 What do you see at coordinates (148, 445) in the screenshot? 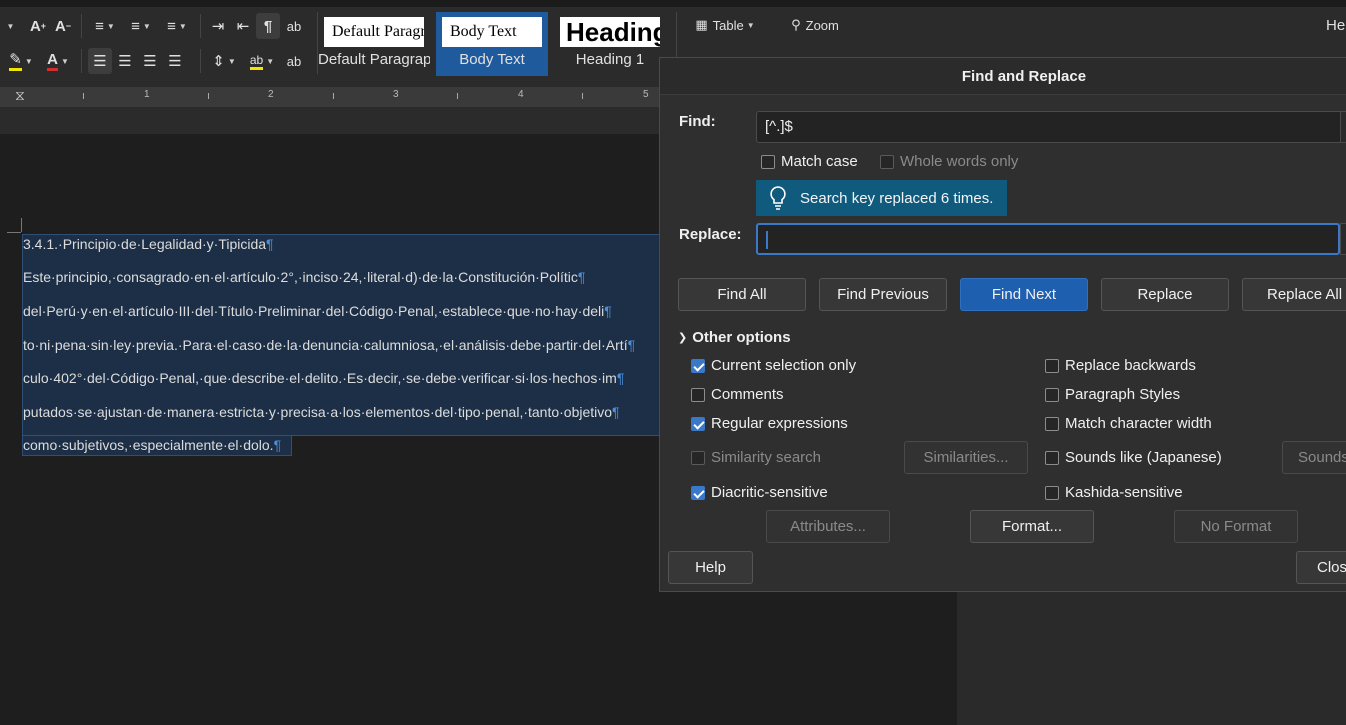
I see `line-text: como·subjetivos,·especialmente·el·dolo.` at bounding box center [148, 445].